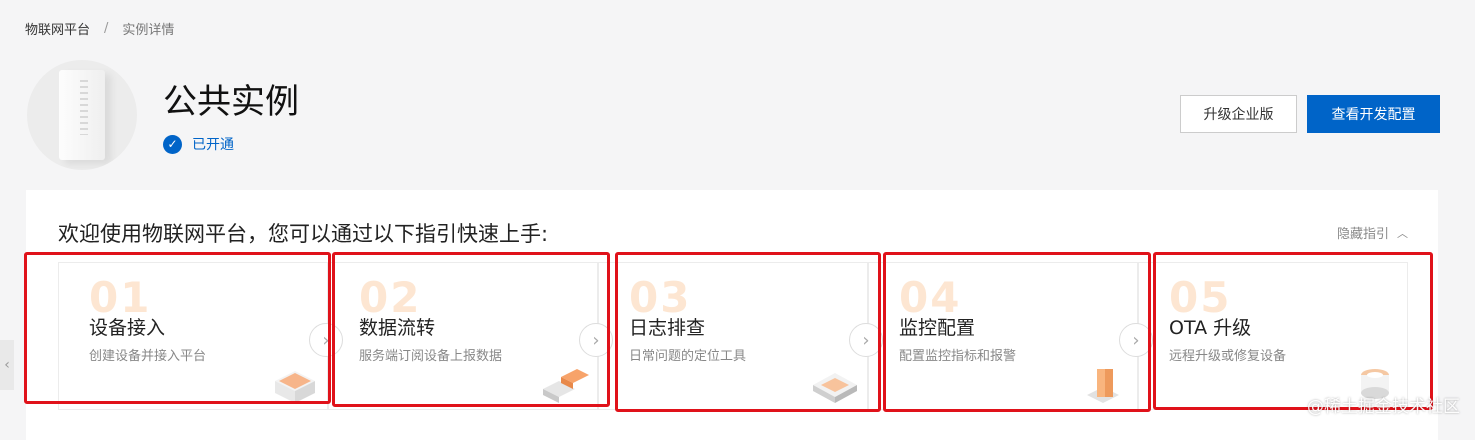  What do you see at coordinates (82, 115) in the screenshot?
I see `server-icon` at bounding box center [82, 115].